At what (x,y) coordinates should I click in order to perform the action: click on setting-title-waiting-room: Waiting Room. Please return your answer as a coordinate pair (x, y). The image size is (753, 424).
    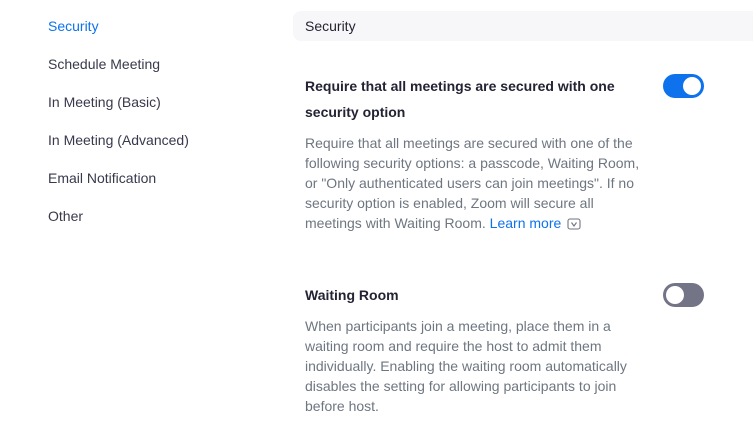
    Looking at the image, I should click on (352, 295).